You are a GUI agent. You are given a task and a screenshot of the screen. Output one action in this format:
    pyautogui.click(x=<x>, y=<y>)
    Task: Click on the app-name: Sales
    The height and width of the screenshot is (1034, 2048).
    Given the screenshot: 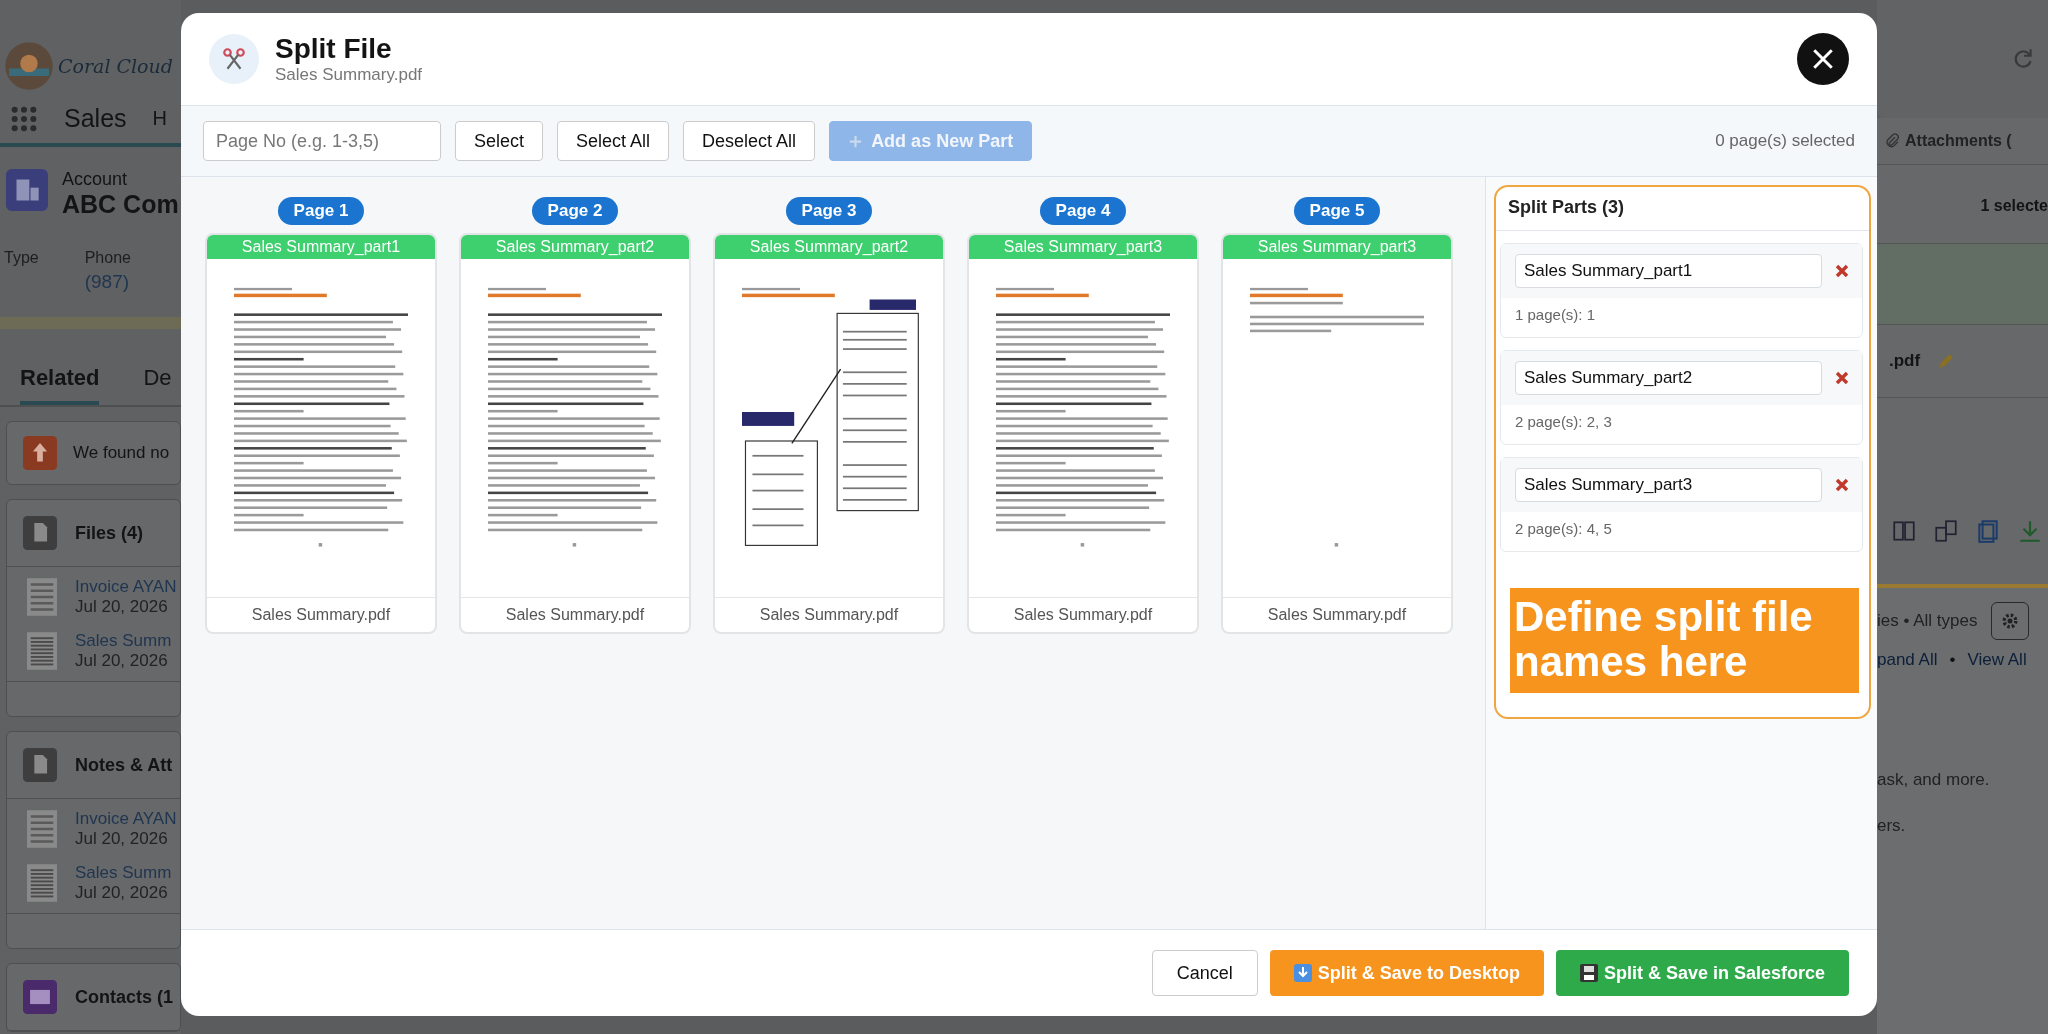 What is the action you would take?
    pyautogui.click(x=95, y=118)
    